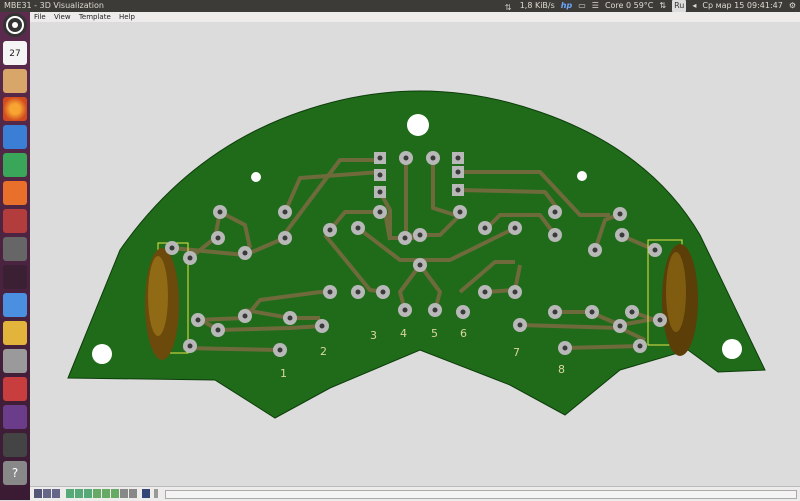  I want to click on horizontal-scrollbar, so click(481, 494).